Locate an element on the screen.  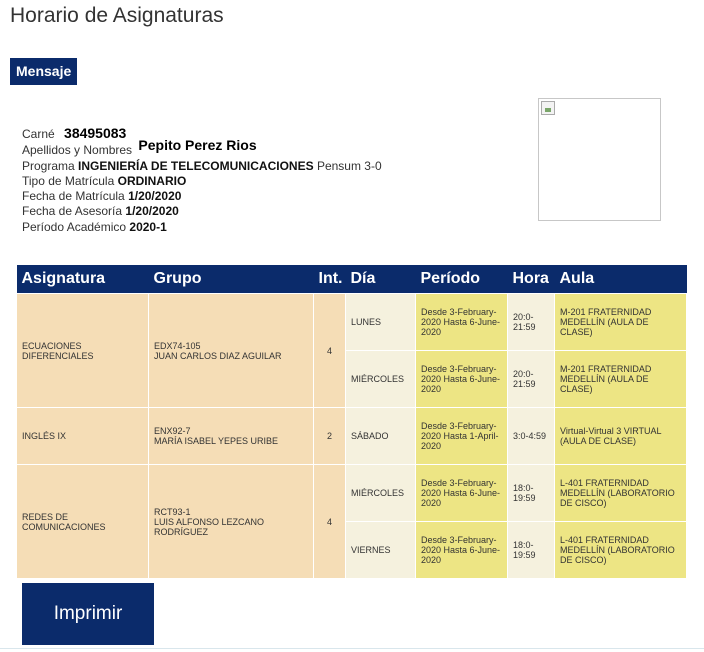
academic-period-row: Período Académico 2020-1 is located at coordinates (202, 227).